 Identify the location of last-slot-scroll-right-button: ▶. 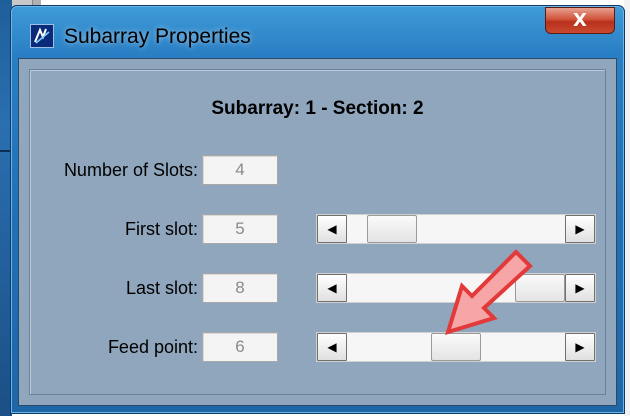
(580, 288).